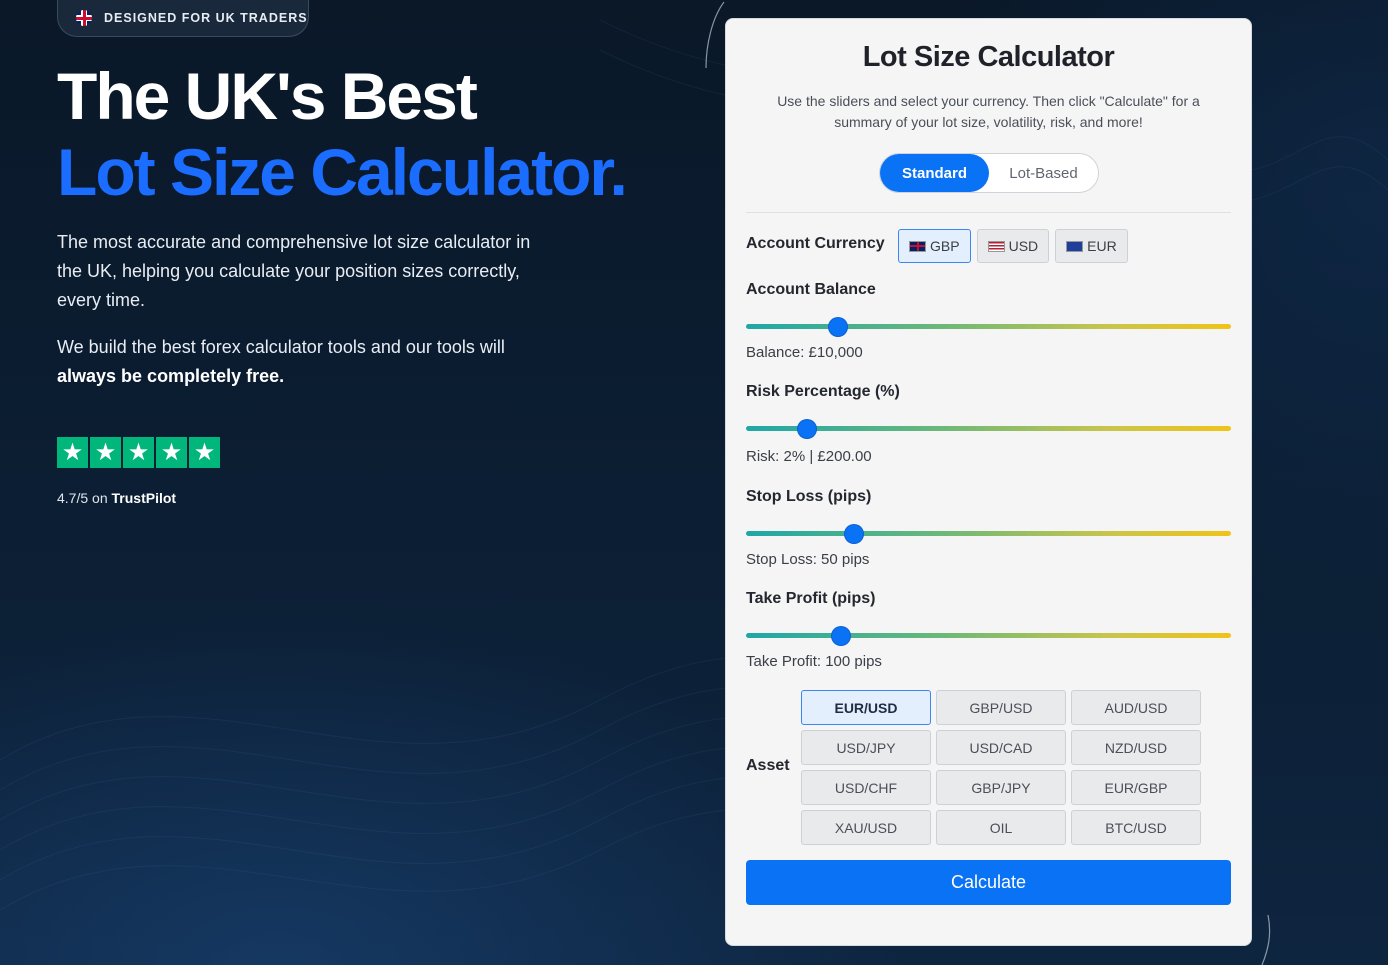  Describe the element at coordinates (945, 246) in the screenshot. I see `currency-label: GBP` at that location.